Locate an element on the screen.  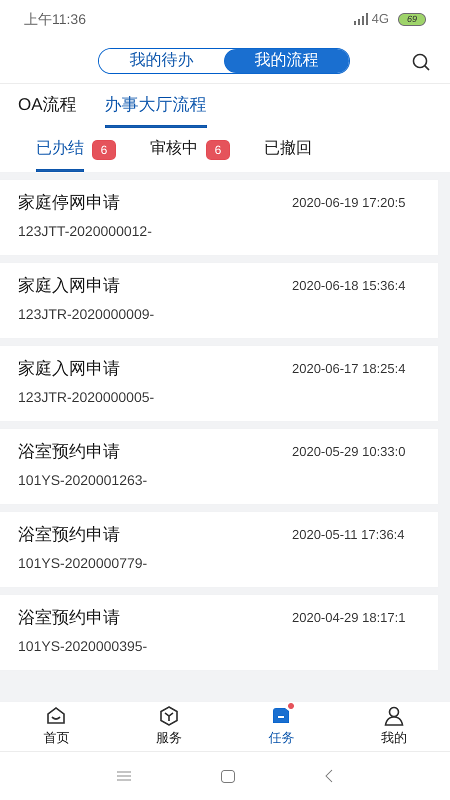
battery-icon: 69 is located at coordinates (412, 19).